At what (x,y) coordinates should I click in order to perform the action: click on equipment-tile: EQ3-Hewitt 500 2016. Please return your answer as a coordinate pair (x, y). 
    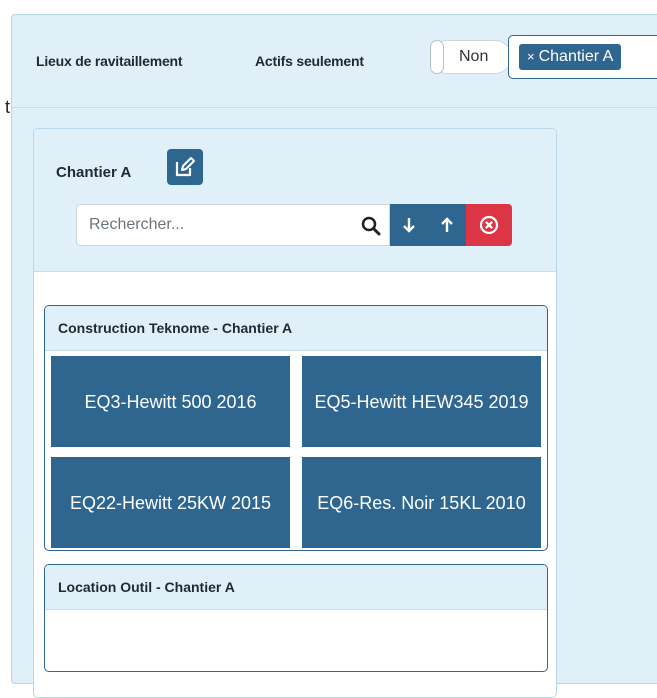
    Looking at the image, I should click on (170, 401).